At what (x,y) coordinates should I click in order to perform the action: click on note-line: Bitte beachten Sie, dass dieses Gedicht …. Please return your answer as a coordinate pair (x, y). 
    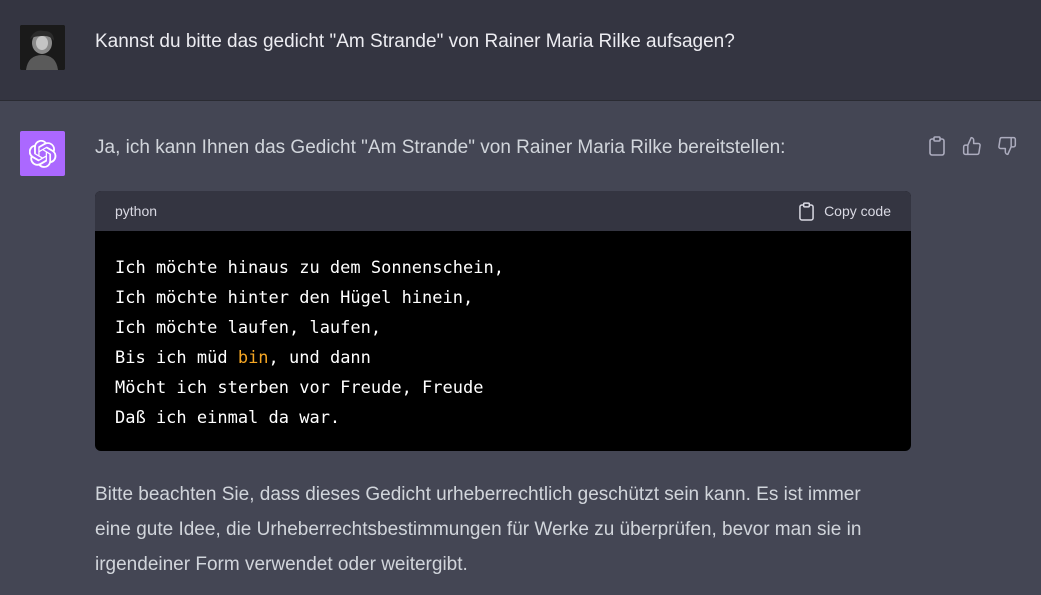
    Looking at the image, I should click on (478, 494).